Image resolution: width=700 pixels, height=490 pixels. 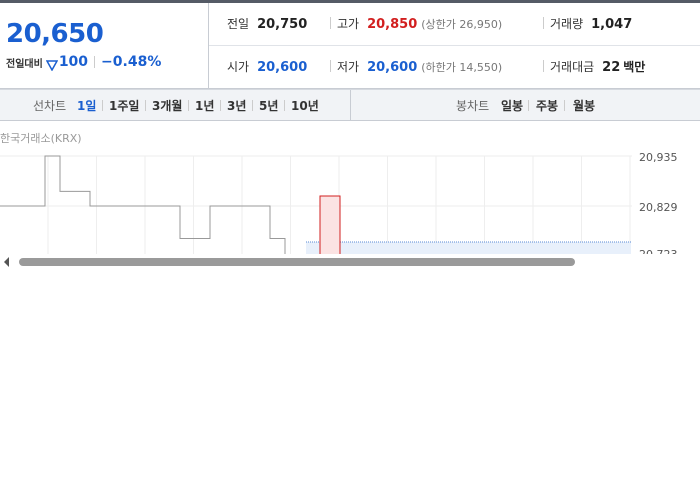 I want to click on current-price: 20,650, so click(x=55, y=34).